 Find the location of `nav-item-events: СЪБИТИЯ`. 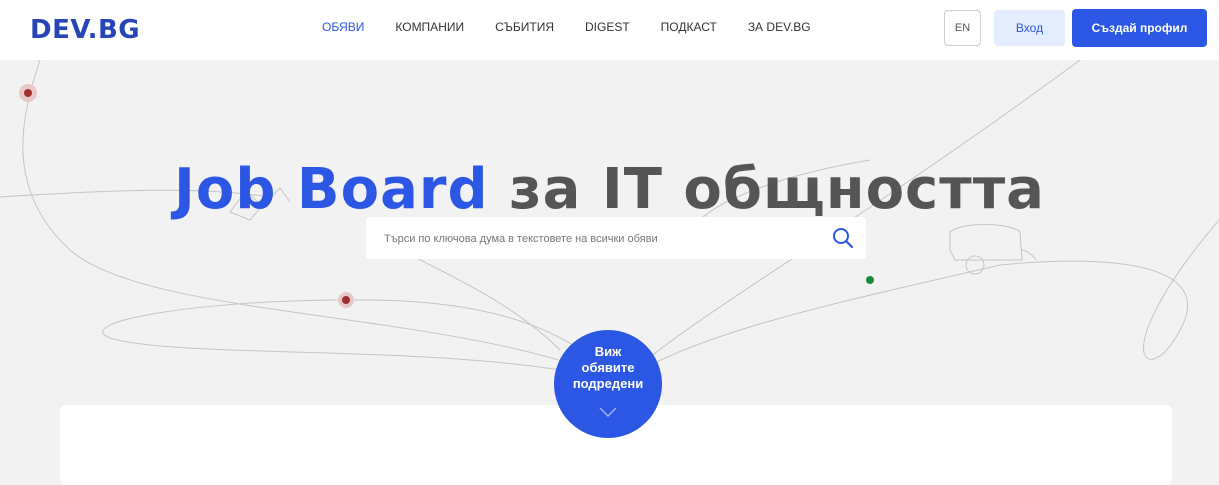

nav-item-events: СЪБИТИЯ is located at coordinates (524, 27).